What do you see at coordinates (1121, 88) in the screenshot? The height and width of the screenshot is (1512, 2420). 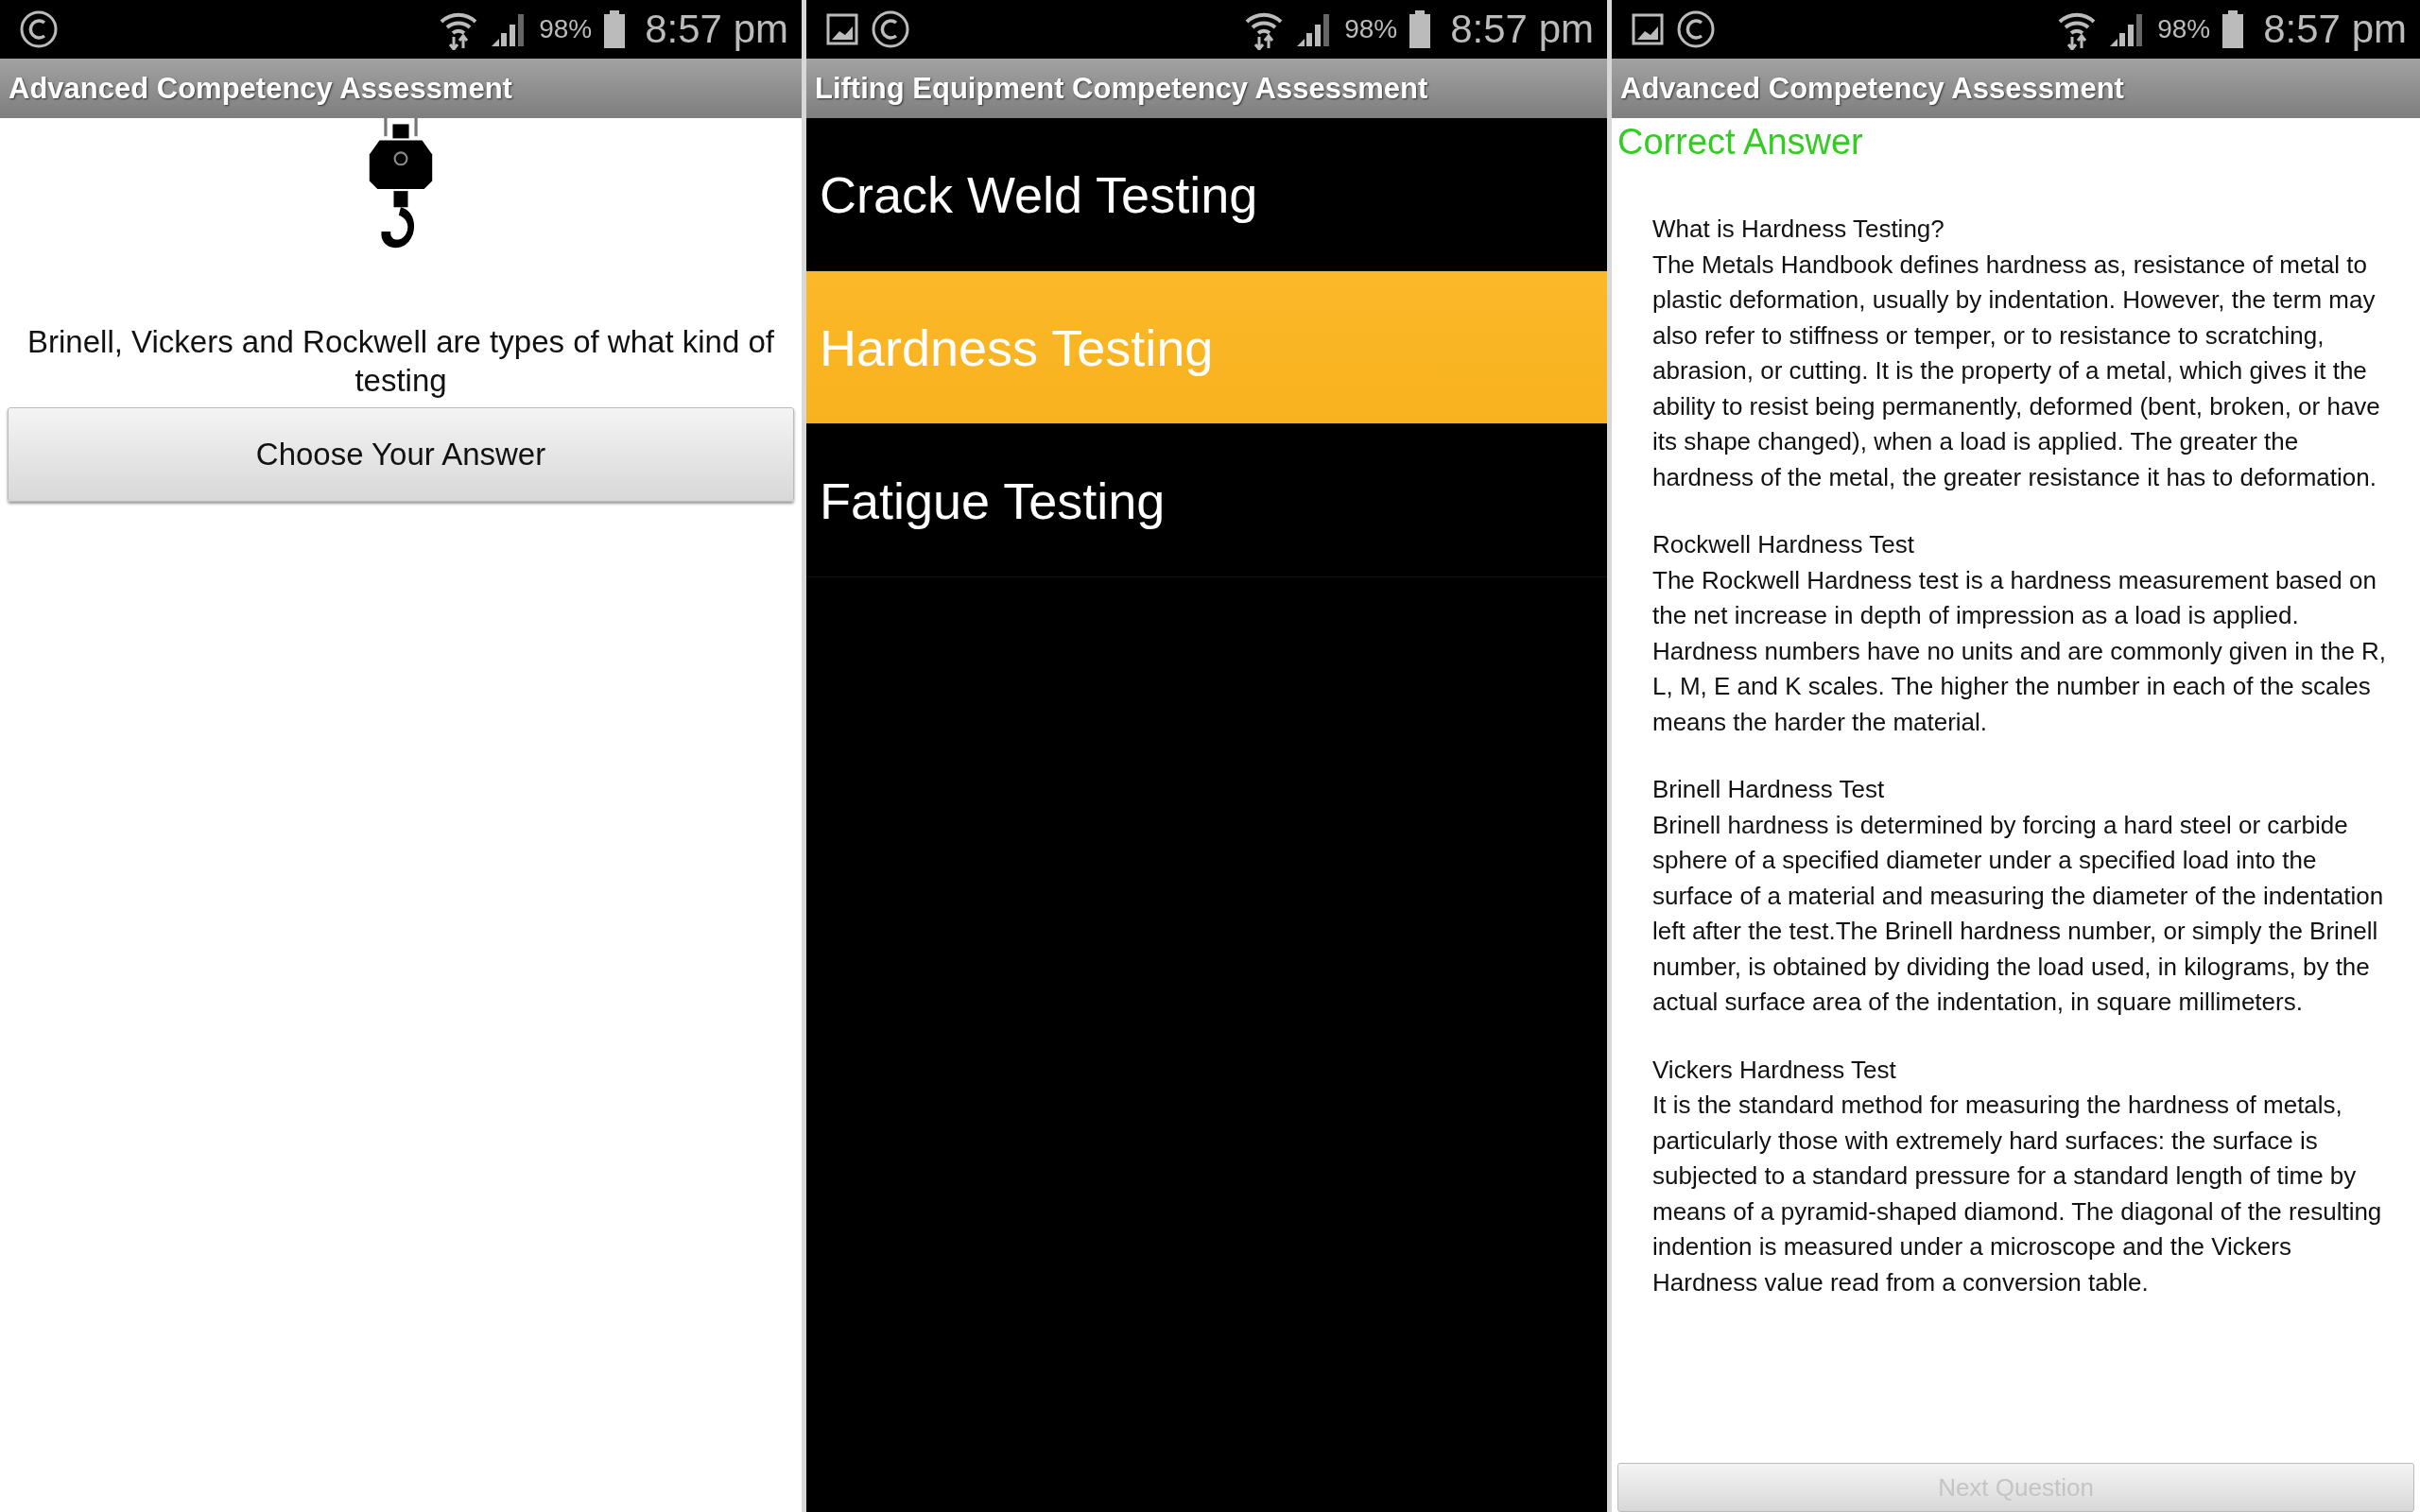 I see `app-title: Lifting Equipment Competency Assessment` at bounding box center [1121, 88].